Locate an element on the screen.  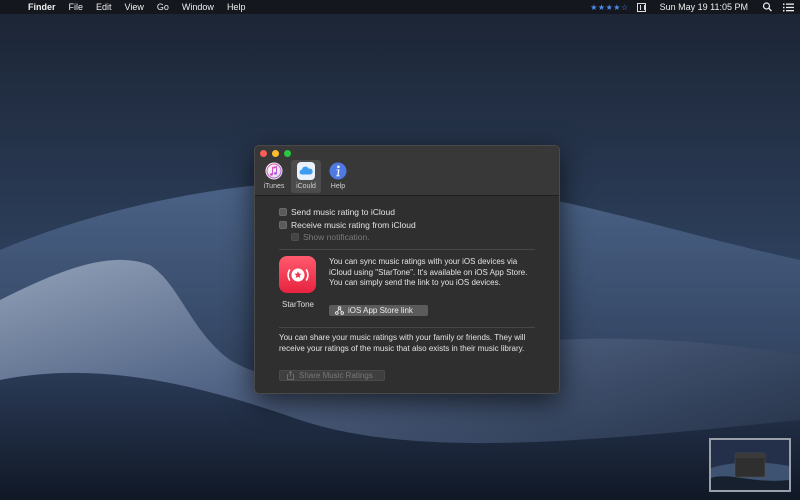
ios-app-store-link-label: iOS App Store link is located at coordinates (380, 310).